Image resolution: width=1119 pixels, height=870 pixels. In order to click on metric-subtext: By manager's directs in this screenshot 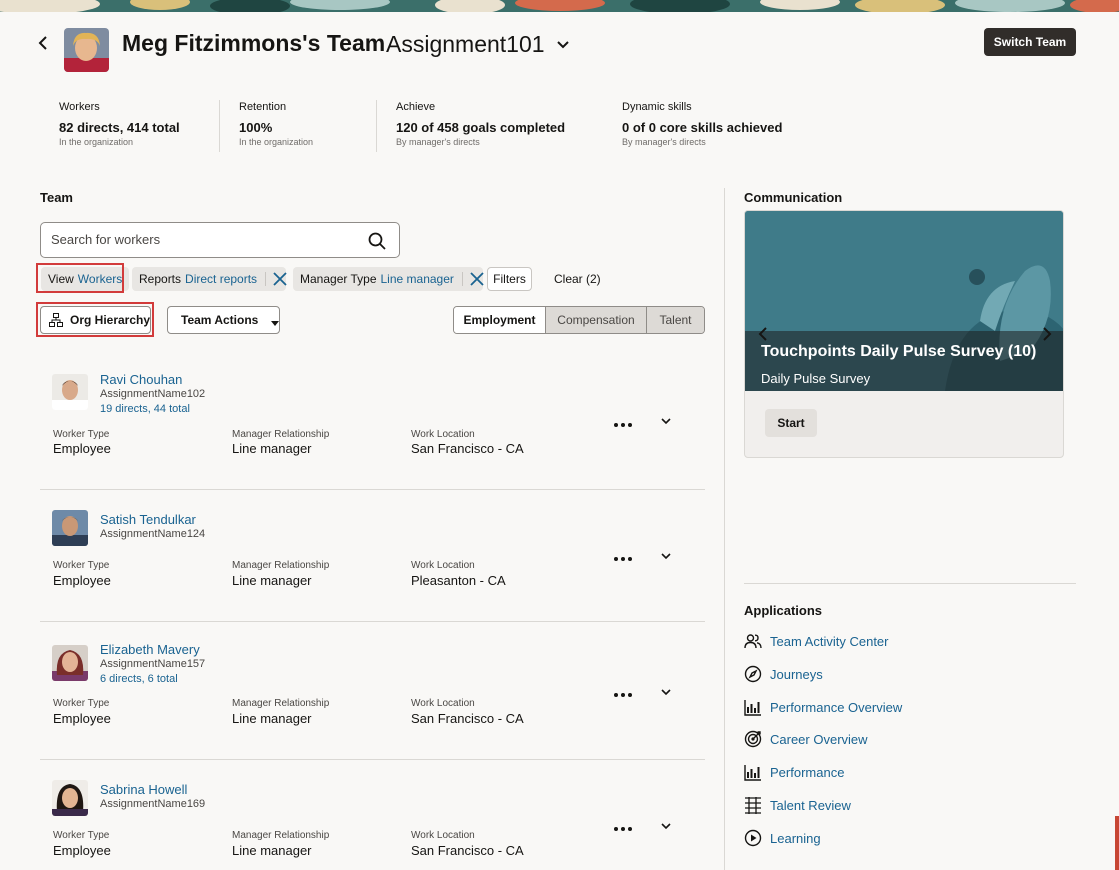, I will do `click(664, 142)`.